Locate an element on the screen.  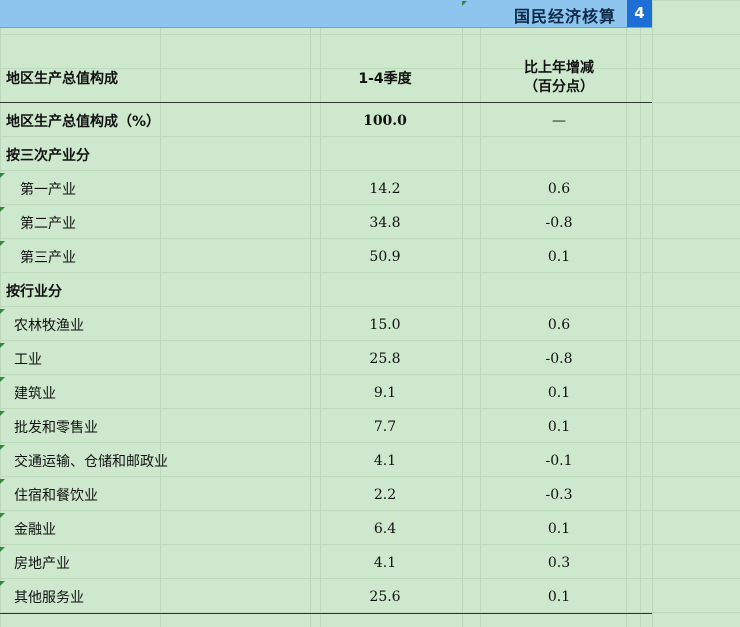
row-label-cell: 第三产业 is located at coordinates (163, 257).